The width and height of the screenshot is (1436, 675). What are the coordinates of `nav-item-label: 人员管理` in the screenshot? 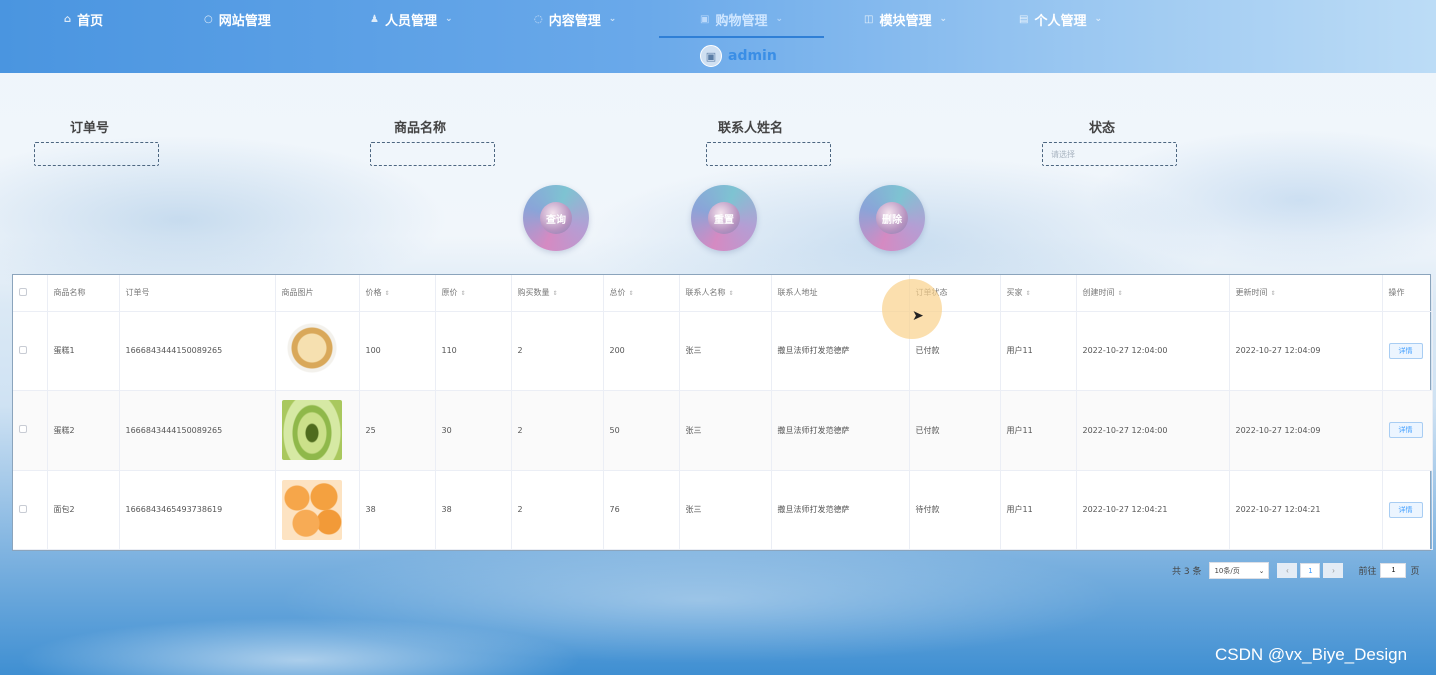 It's located at (410, 21).